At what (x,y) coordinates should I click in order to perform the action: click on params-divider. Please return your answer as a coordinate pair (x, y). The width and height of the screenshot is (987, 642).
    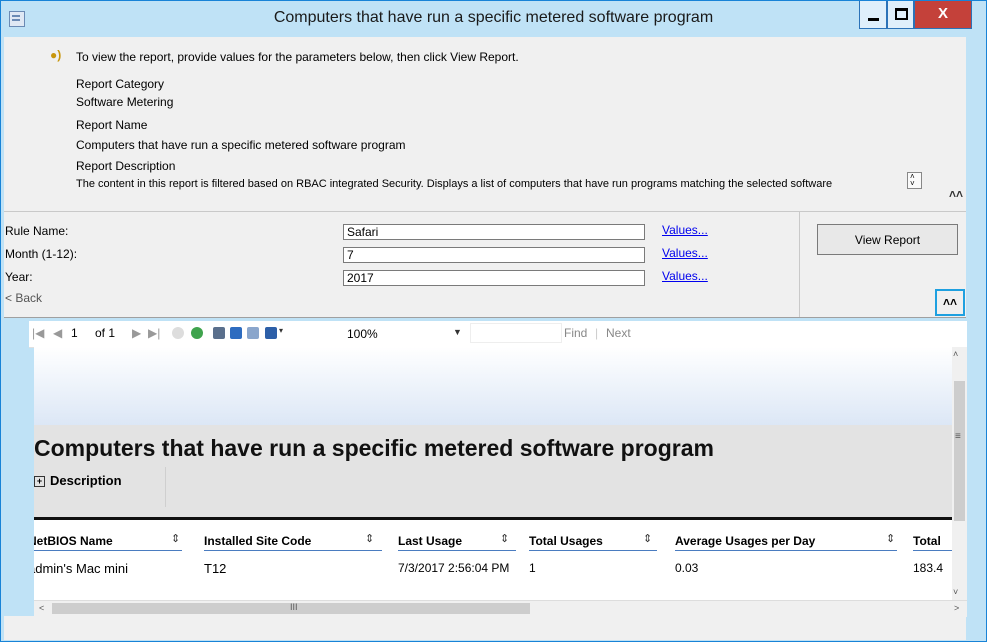
    Looking at the image, I should click on (799, 264).